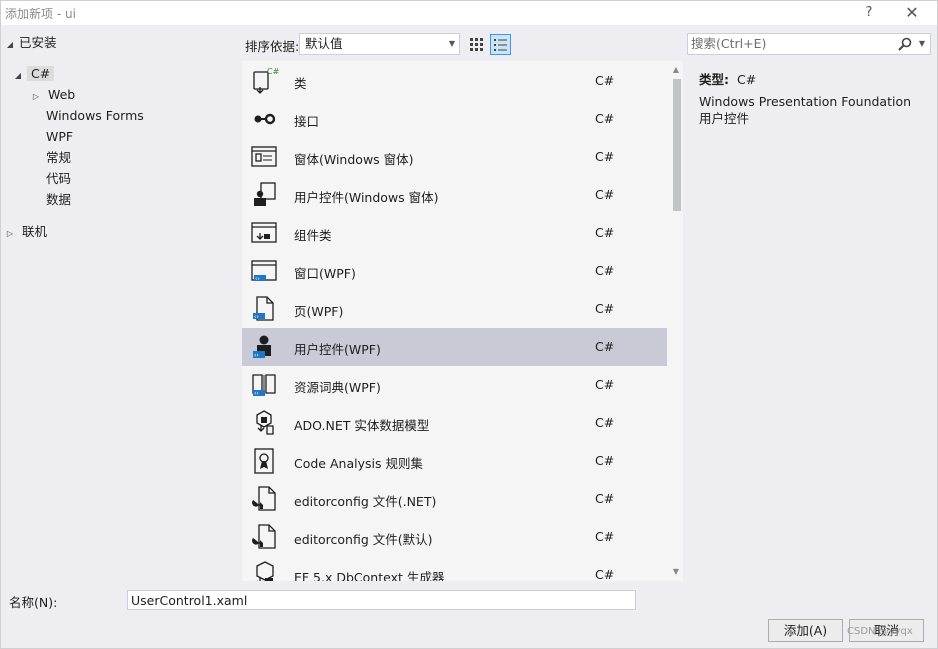 The image size is (938, 649). What do you see at coordinates (264, 81) in the screenshot?
I see `class-icon: C#` at bounding box center [264, 81].